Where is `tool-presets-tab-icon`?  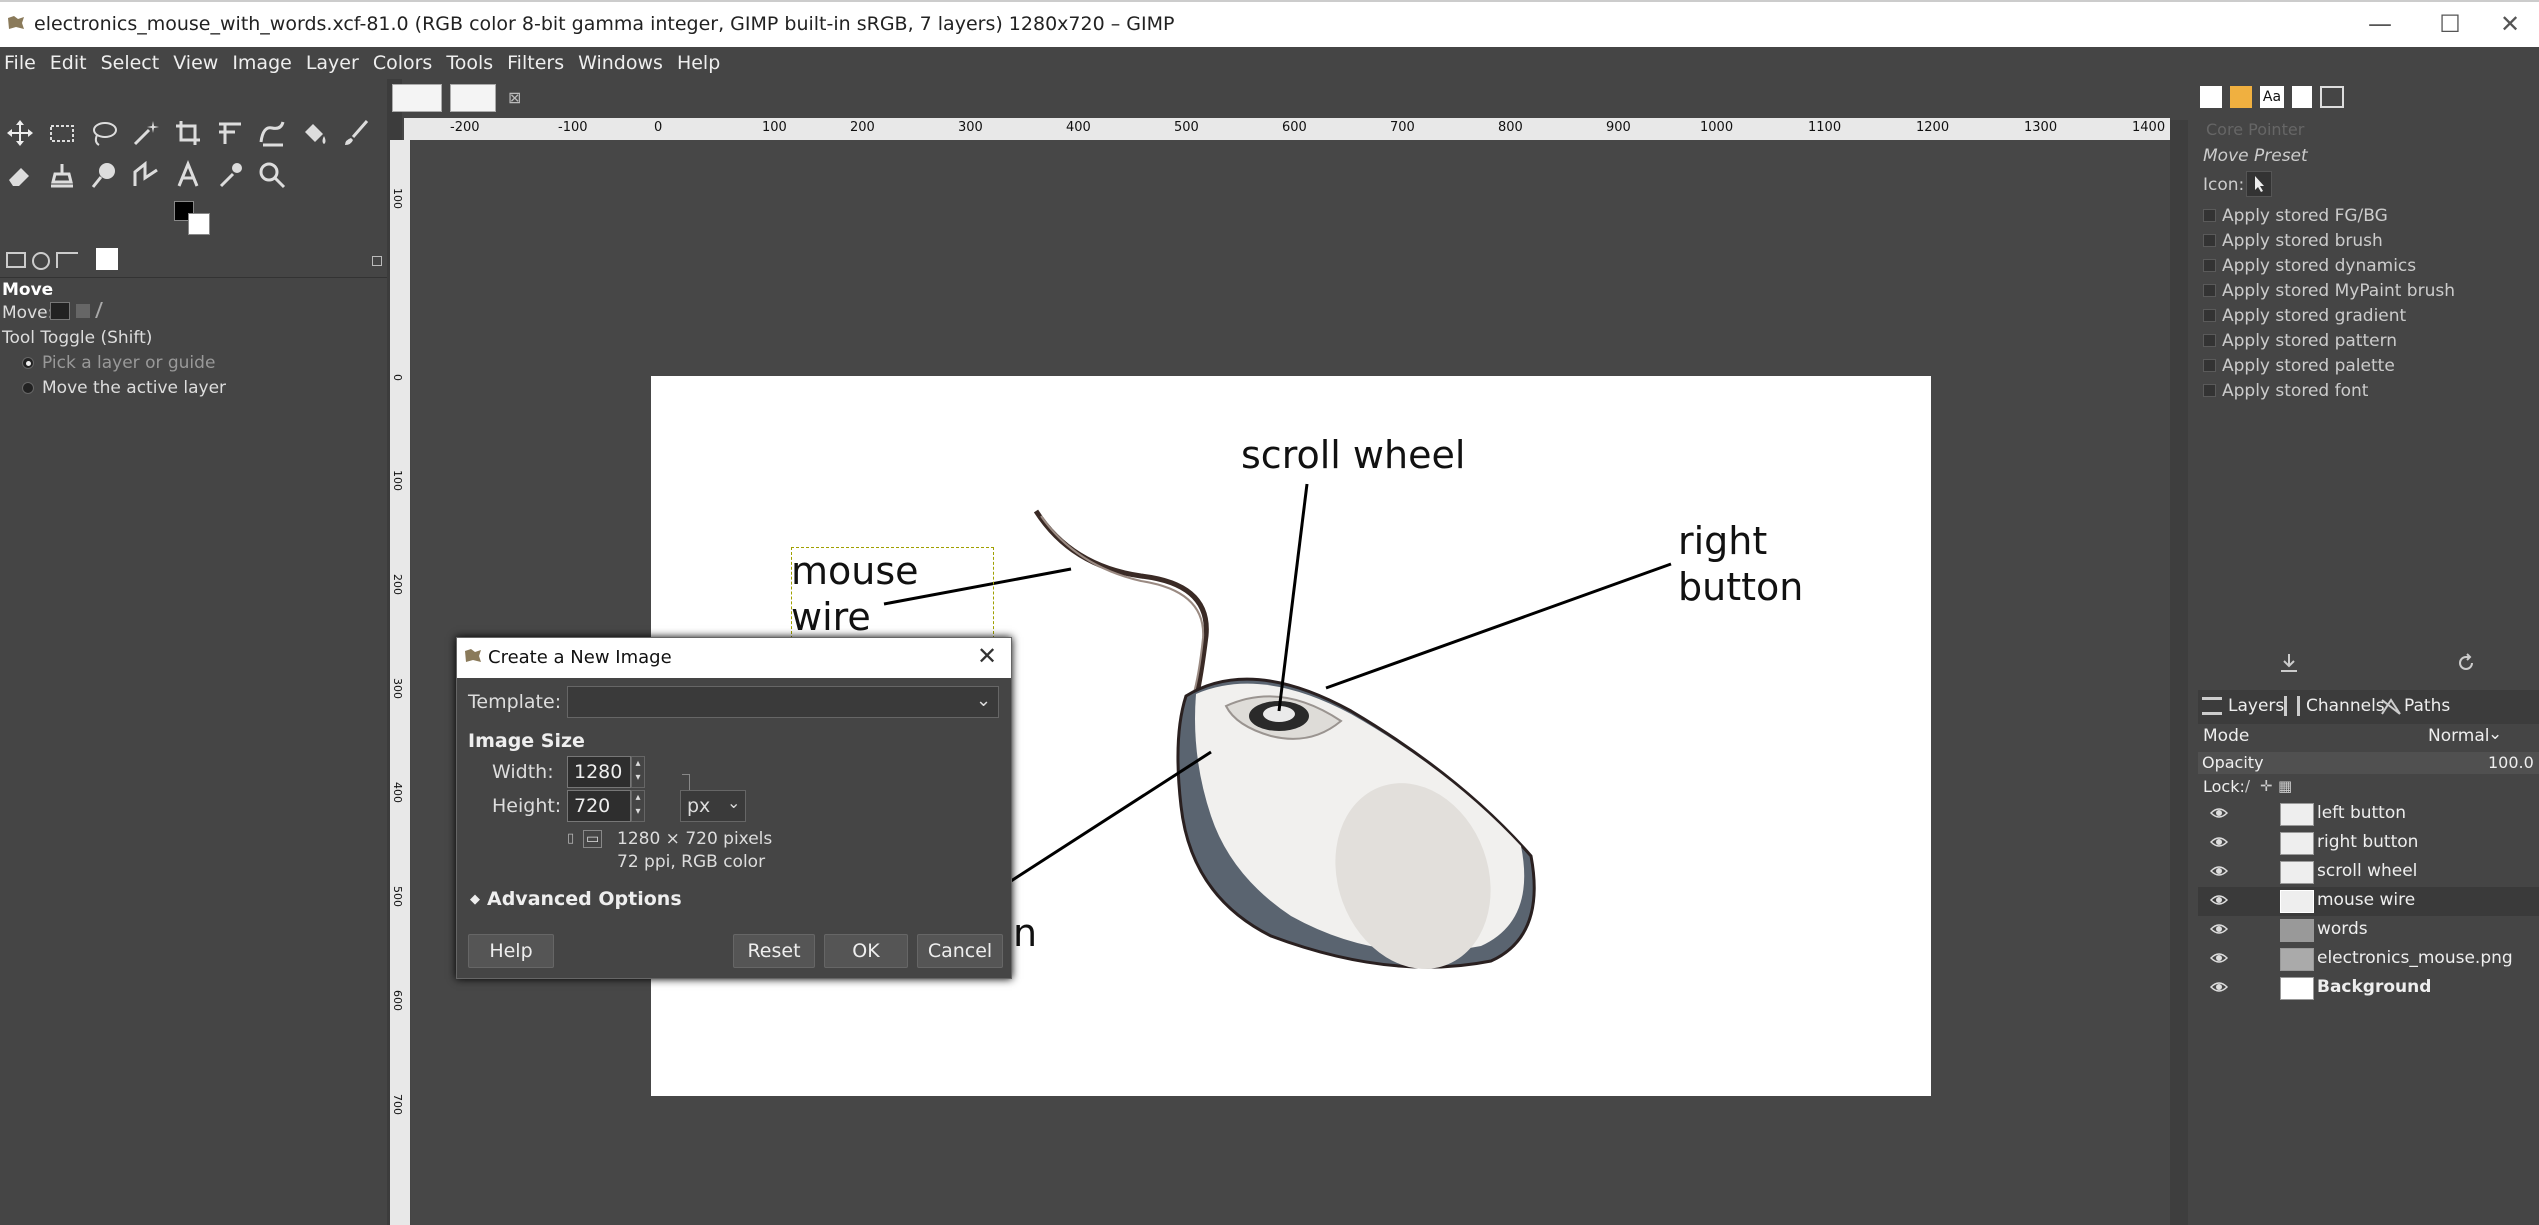 tool-presets-tab-icon is located at coordinates (2332, 97).